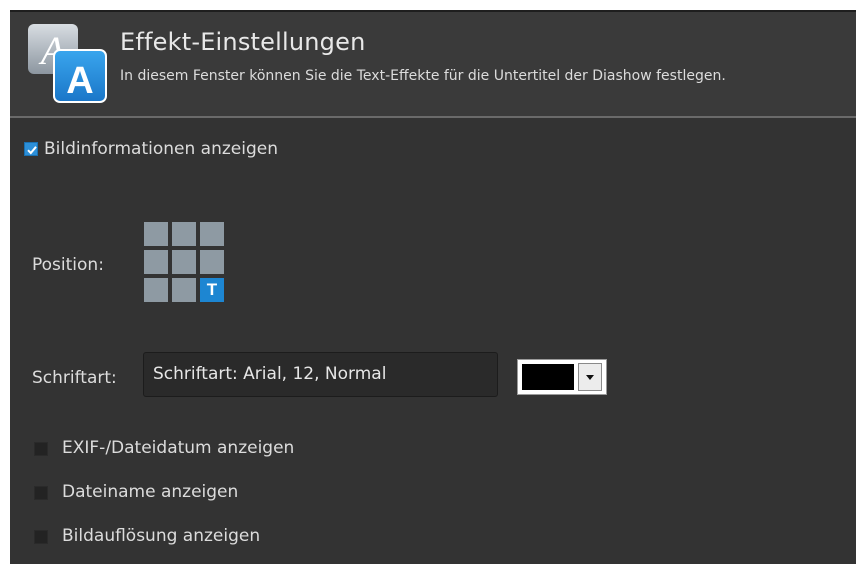  Describe the element at coordinates (79, 81) in the screenshot. I see `svg-text: A` at that location.